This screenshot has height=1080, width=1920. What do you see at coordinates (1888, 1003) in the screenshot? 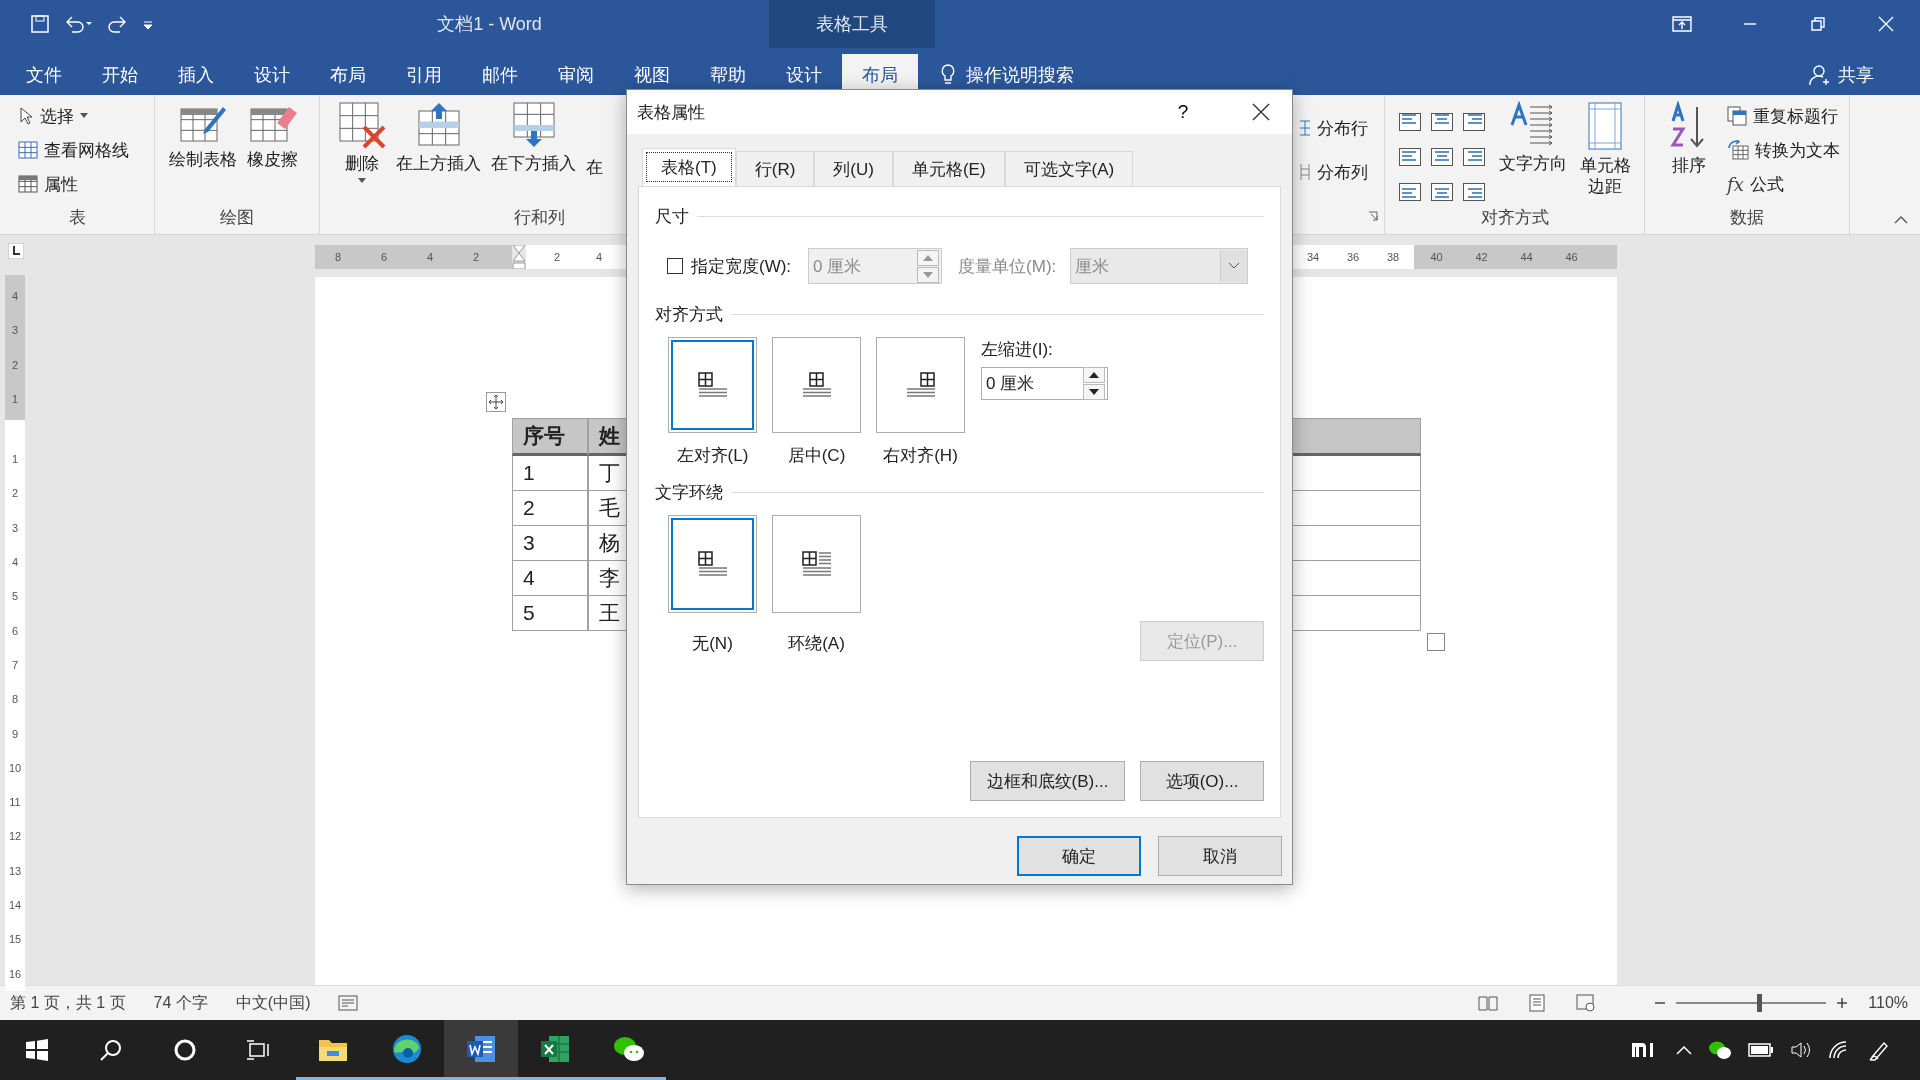
I see `zoom-level: 110%` at bounding box center [1888, 1003].